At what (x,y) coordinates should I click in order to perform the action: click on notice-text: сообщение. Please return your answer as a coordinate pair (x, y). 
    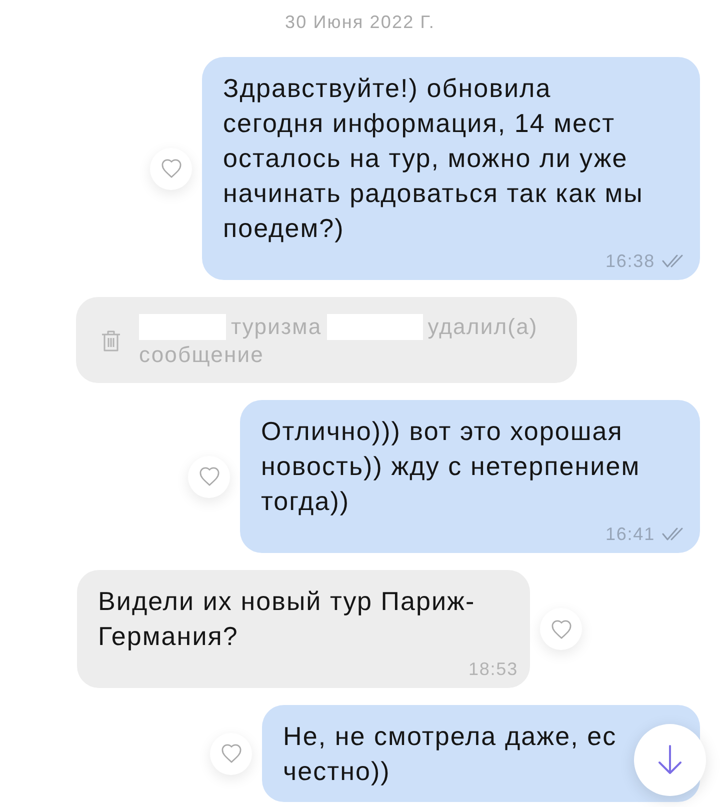
    Looking at the image, I should click on (201, 355).